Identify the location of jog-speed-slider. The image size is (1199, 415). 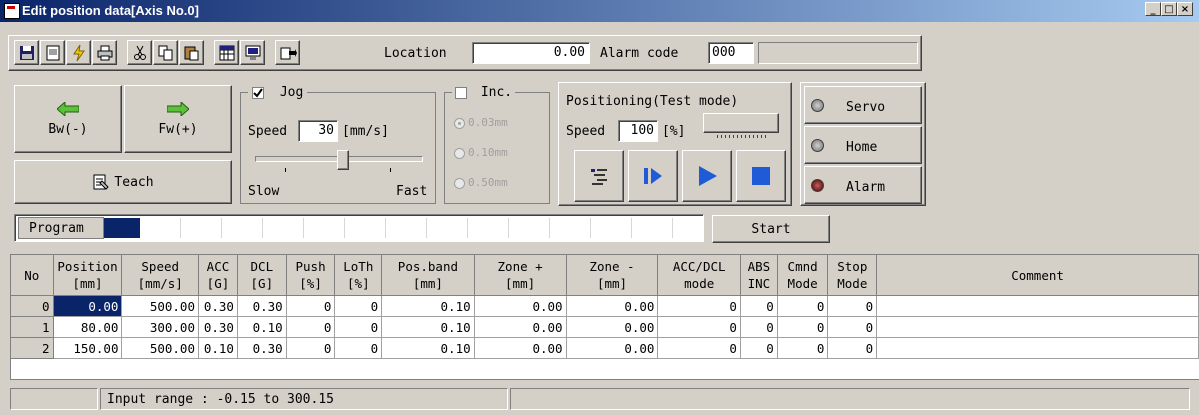
(339, 161).